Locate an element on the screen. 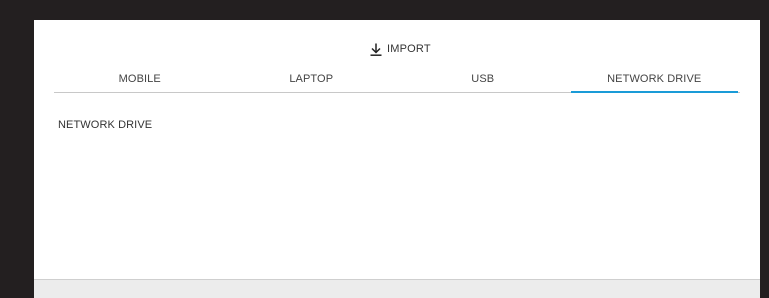 The width and height of the screenshot is (769, 298). content-title: NETWORK DRIVE is located at coordinates (105, 125).